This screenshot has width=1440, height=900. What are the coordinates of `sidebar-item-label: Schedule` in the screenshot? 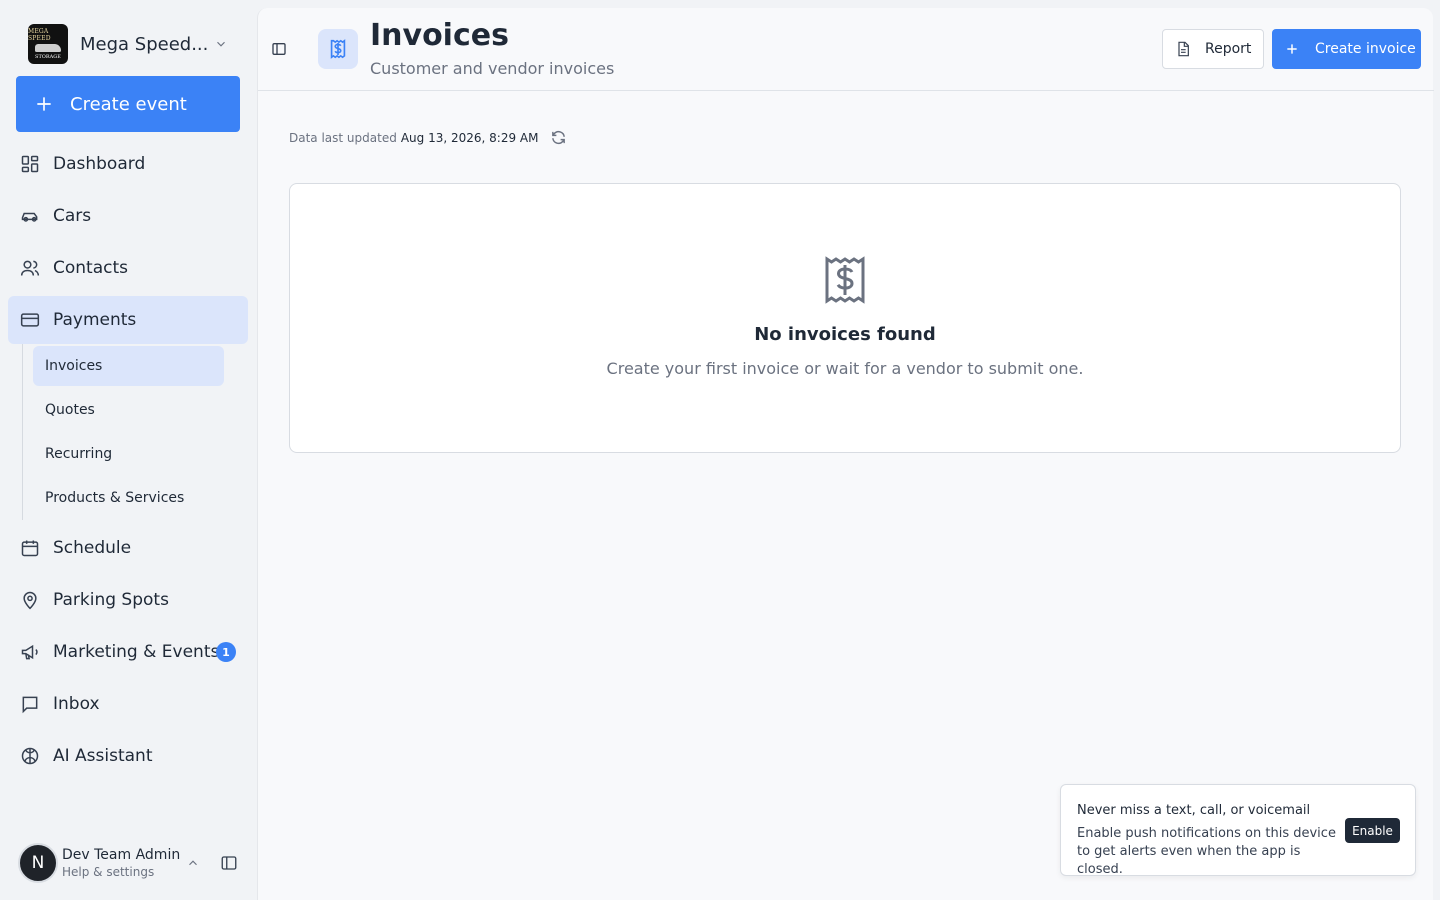 It's located at (92, 548).